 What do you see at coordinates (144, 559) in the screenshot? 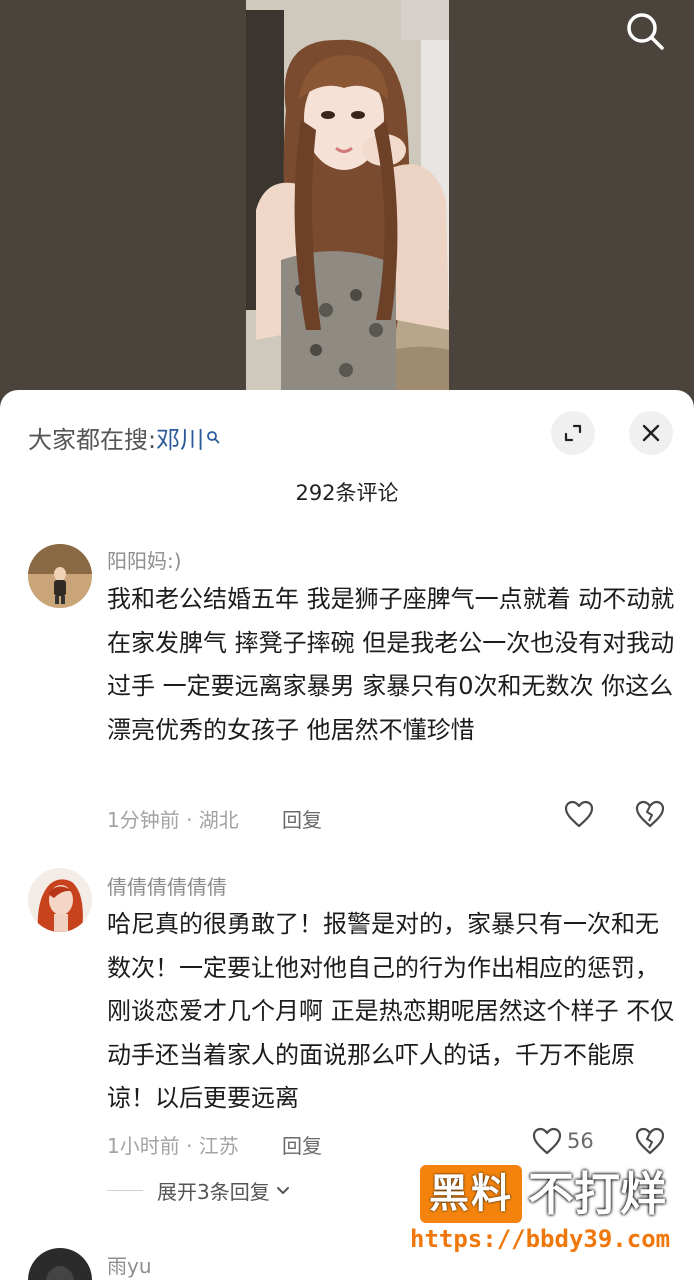
I see `comment-author: 阳阳妈:)` at bounding box center [144, 559].